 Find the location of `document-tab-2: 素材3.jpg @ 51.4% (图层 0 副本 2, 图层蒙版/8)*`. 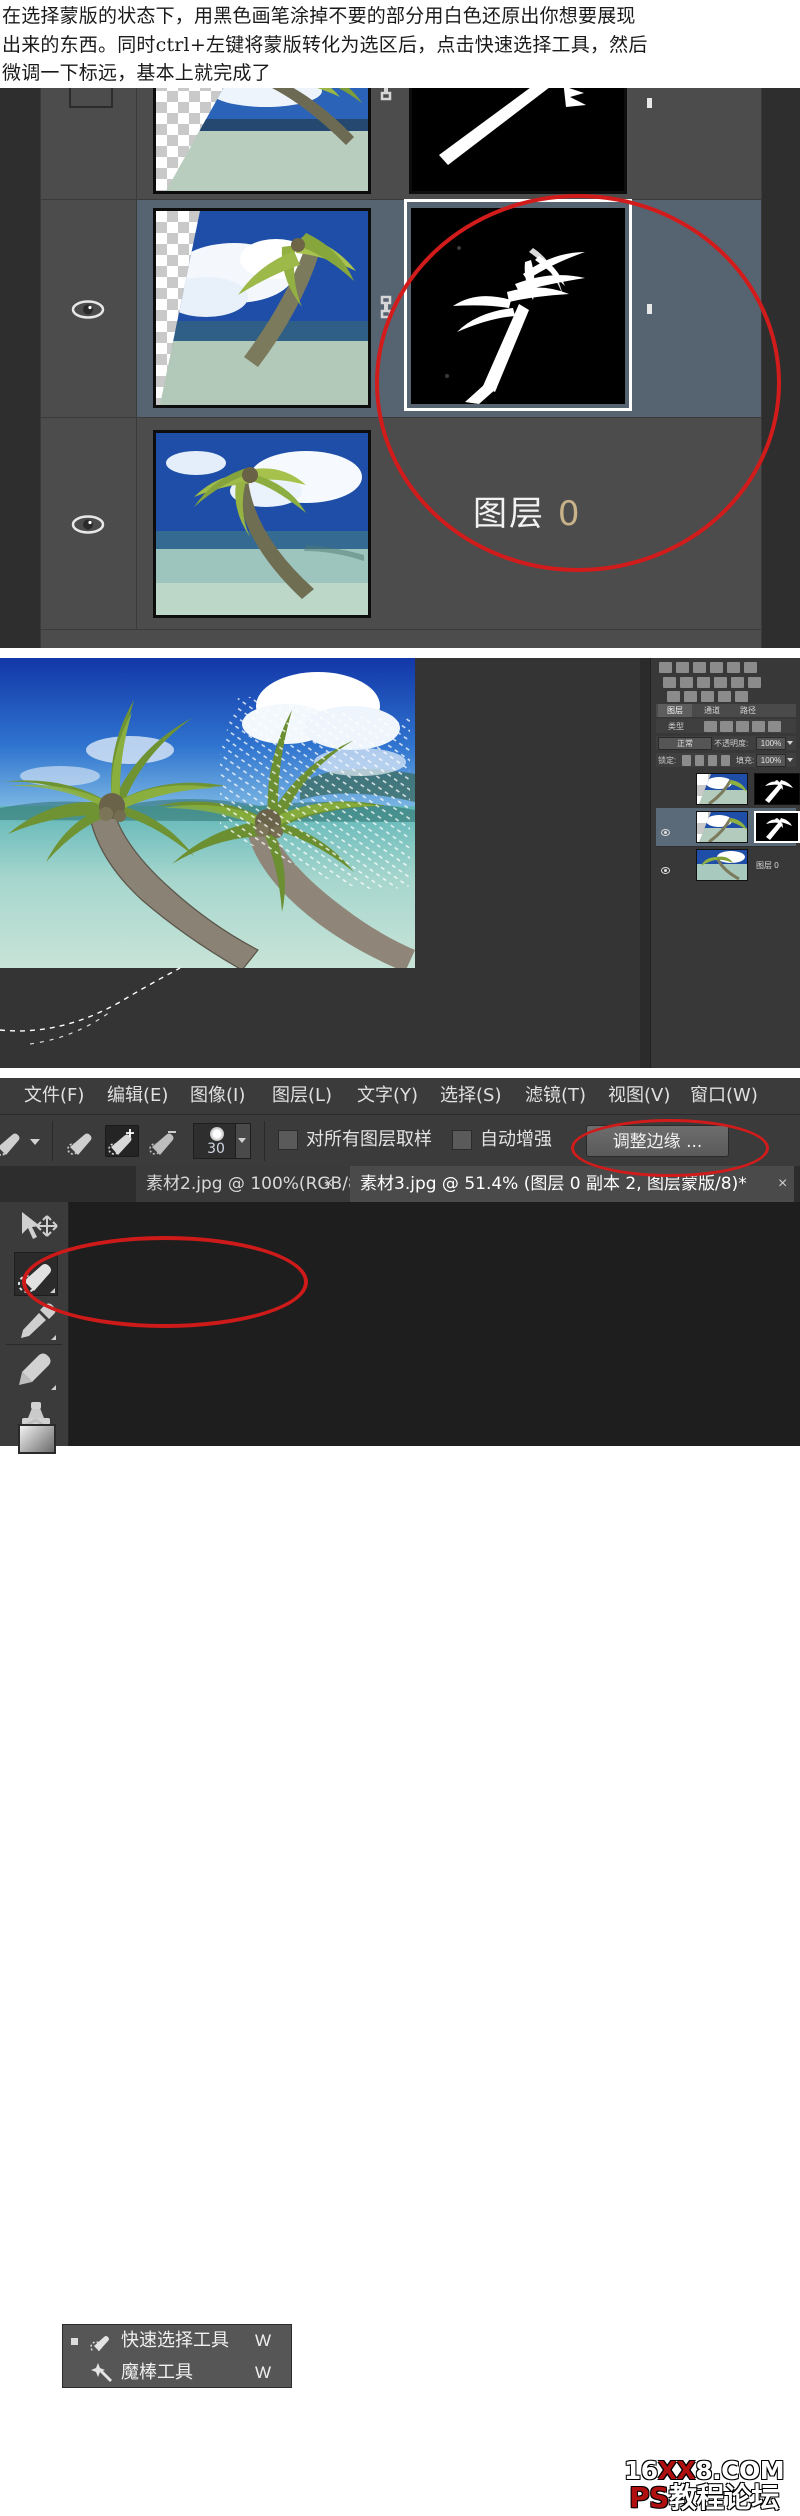

document-tab-2: 素材3.jpg @ 51.4% (图层 0 副本 2, 图层蒙版/8)* is located at coordinates (572, 1184).